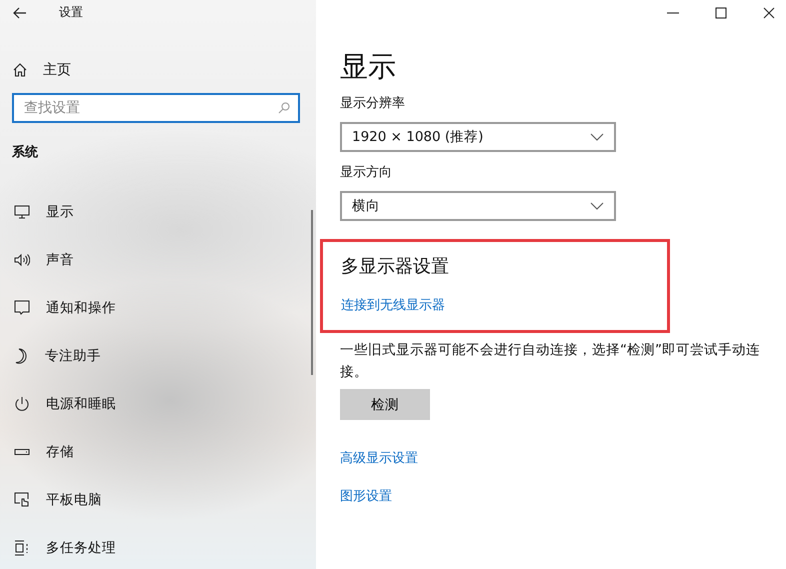 This screenshot has height=569, width=786. I want to click on nav-item: 通知和操作, so click(158, 308).